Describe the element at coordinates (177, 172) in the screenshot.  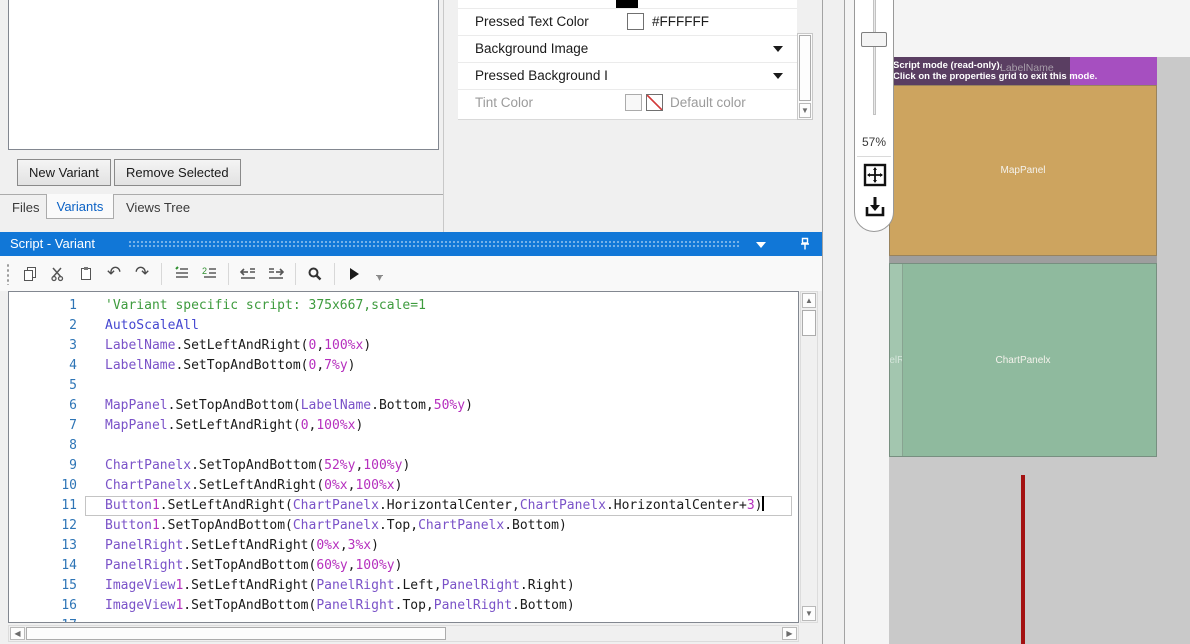
I see `remove-selected-button: Remove Selected` at that location.